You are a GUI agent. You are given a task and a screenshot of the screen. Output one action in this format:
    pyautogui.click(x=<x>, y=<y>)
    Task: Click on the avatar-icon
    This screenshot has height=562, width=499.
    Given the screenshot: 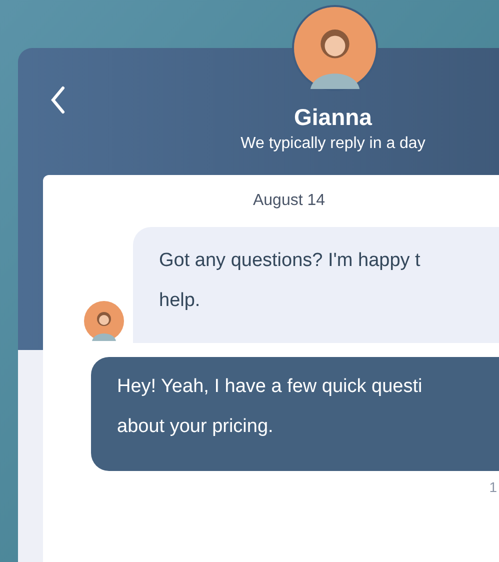 What is the action you would take?
    pyautogui.click(x=104, y=321)
    